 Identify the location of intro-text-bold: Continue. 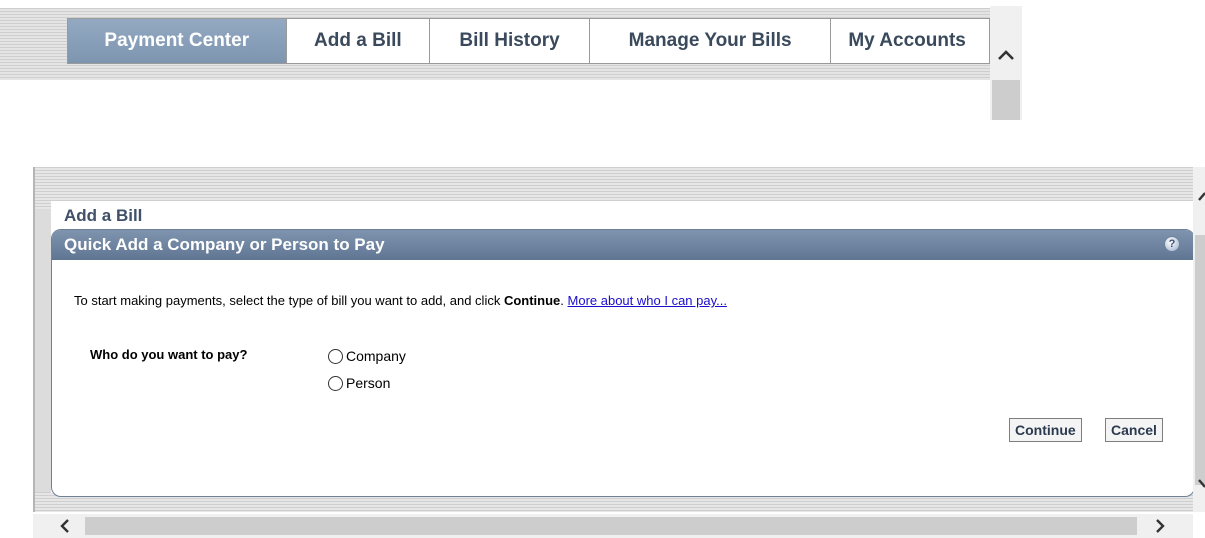
(532, 300).